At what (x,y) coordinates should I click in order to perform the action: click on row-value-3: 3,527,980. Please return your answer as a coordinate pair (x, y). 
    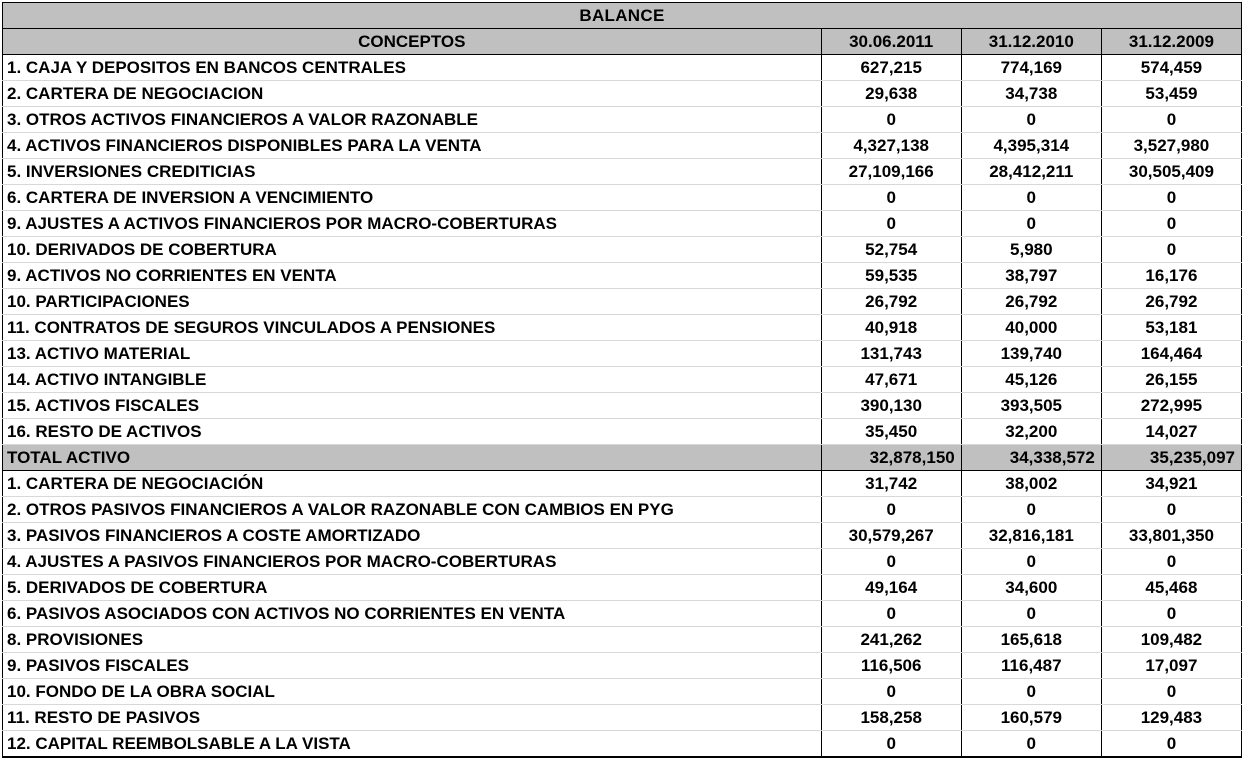
    Looking at the image, I should click on (1172, 145).